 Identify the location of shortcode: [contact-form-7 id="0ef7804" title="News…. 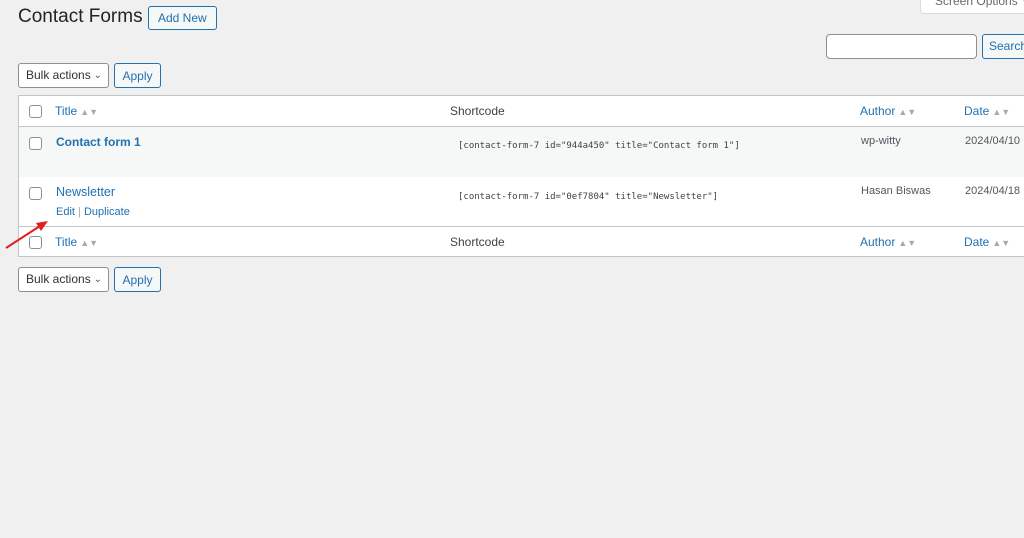
(588, 197).